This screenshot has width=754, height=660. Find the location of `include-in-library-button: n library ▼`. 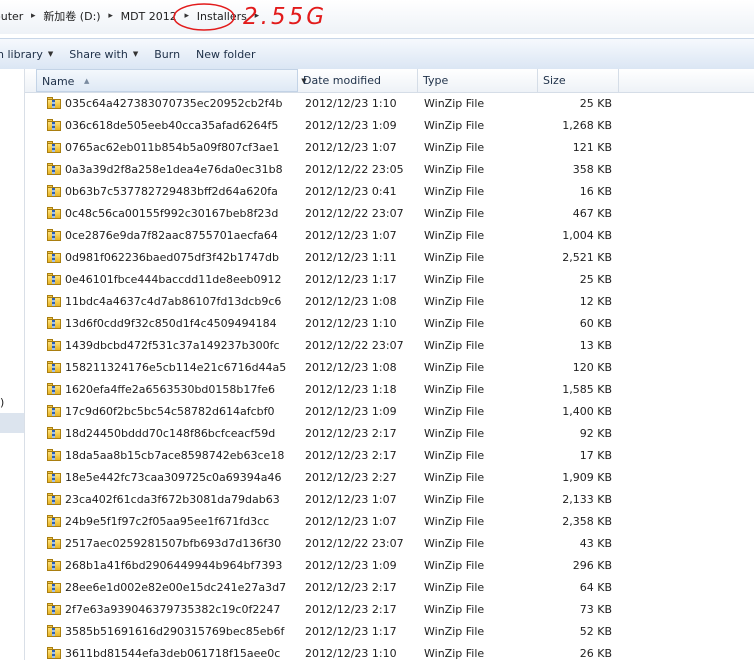

include-in-library-button: n library ▼ is located at coordinates (30, 54).